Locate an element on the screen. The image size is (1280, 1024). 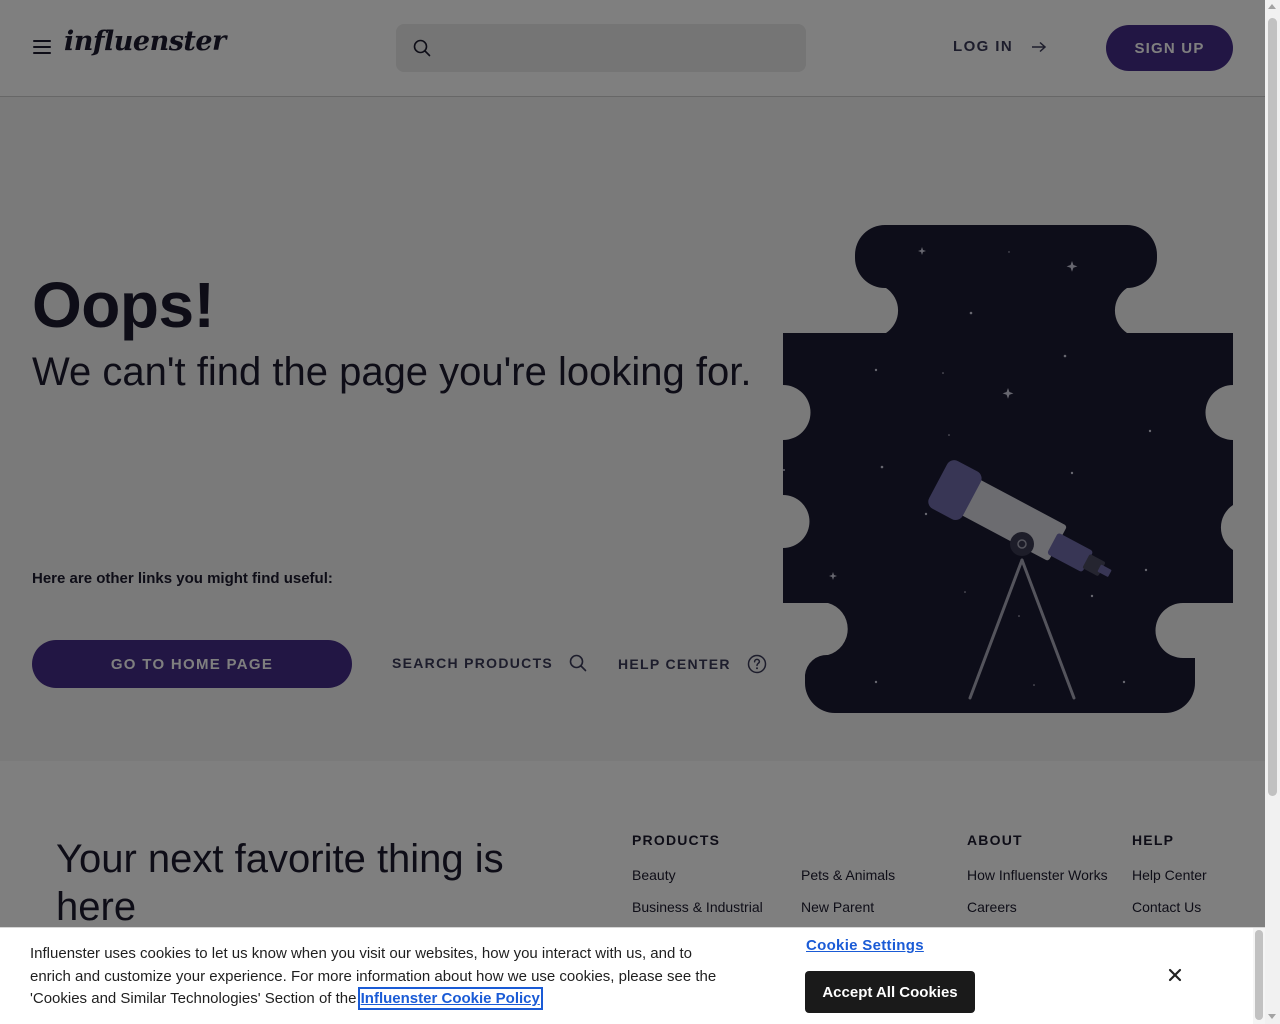
scroll-up-icon is located at coordinates (1272, 6).